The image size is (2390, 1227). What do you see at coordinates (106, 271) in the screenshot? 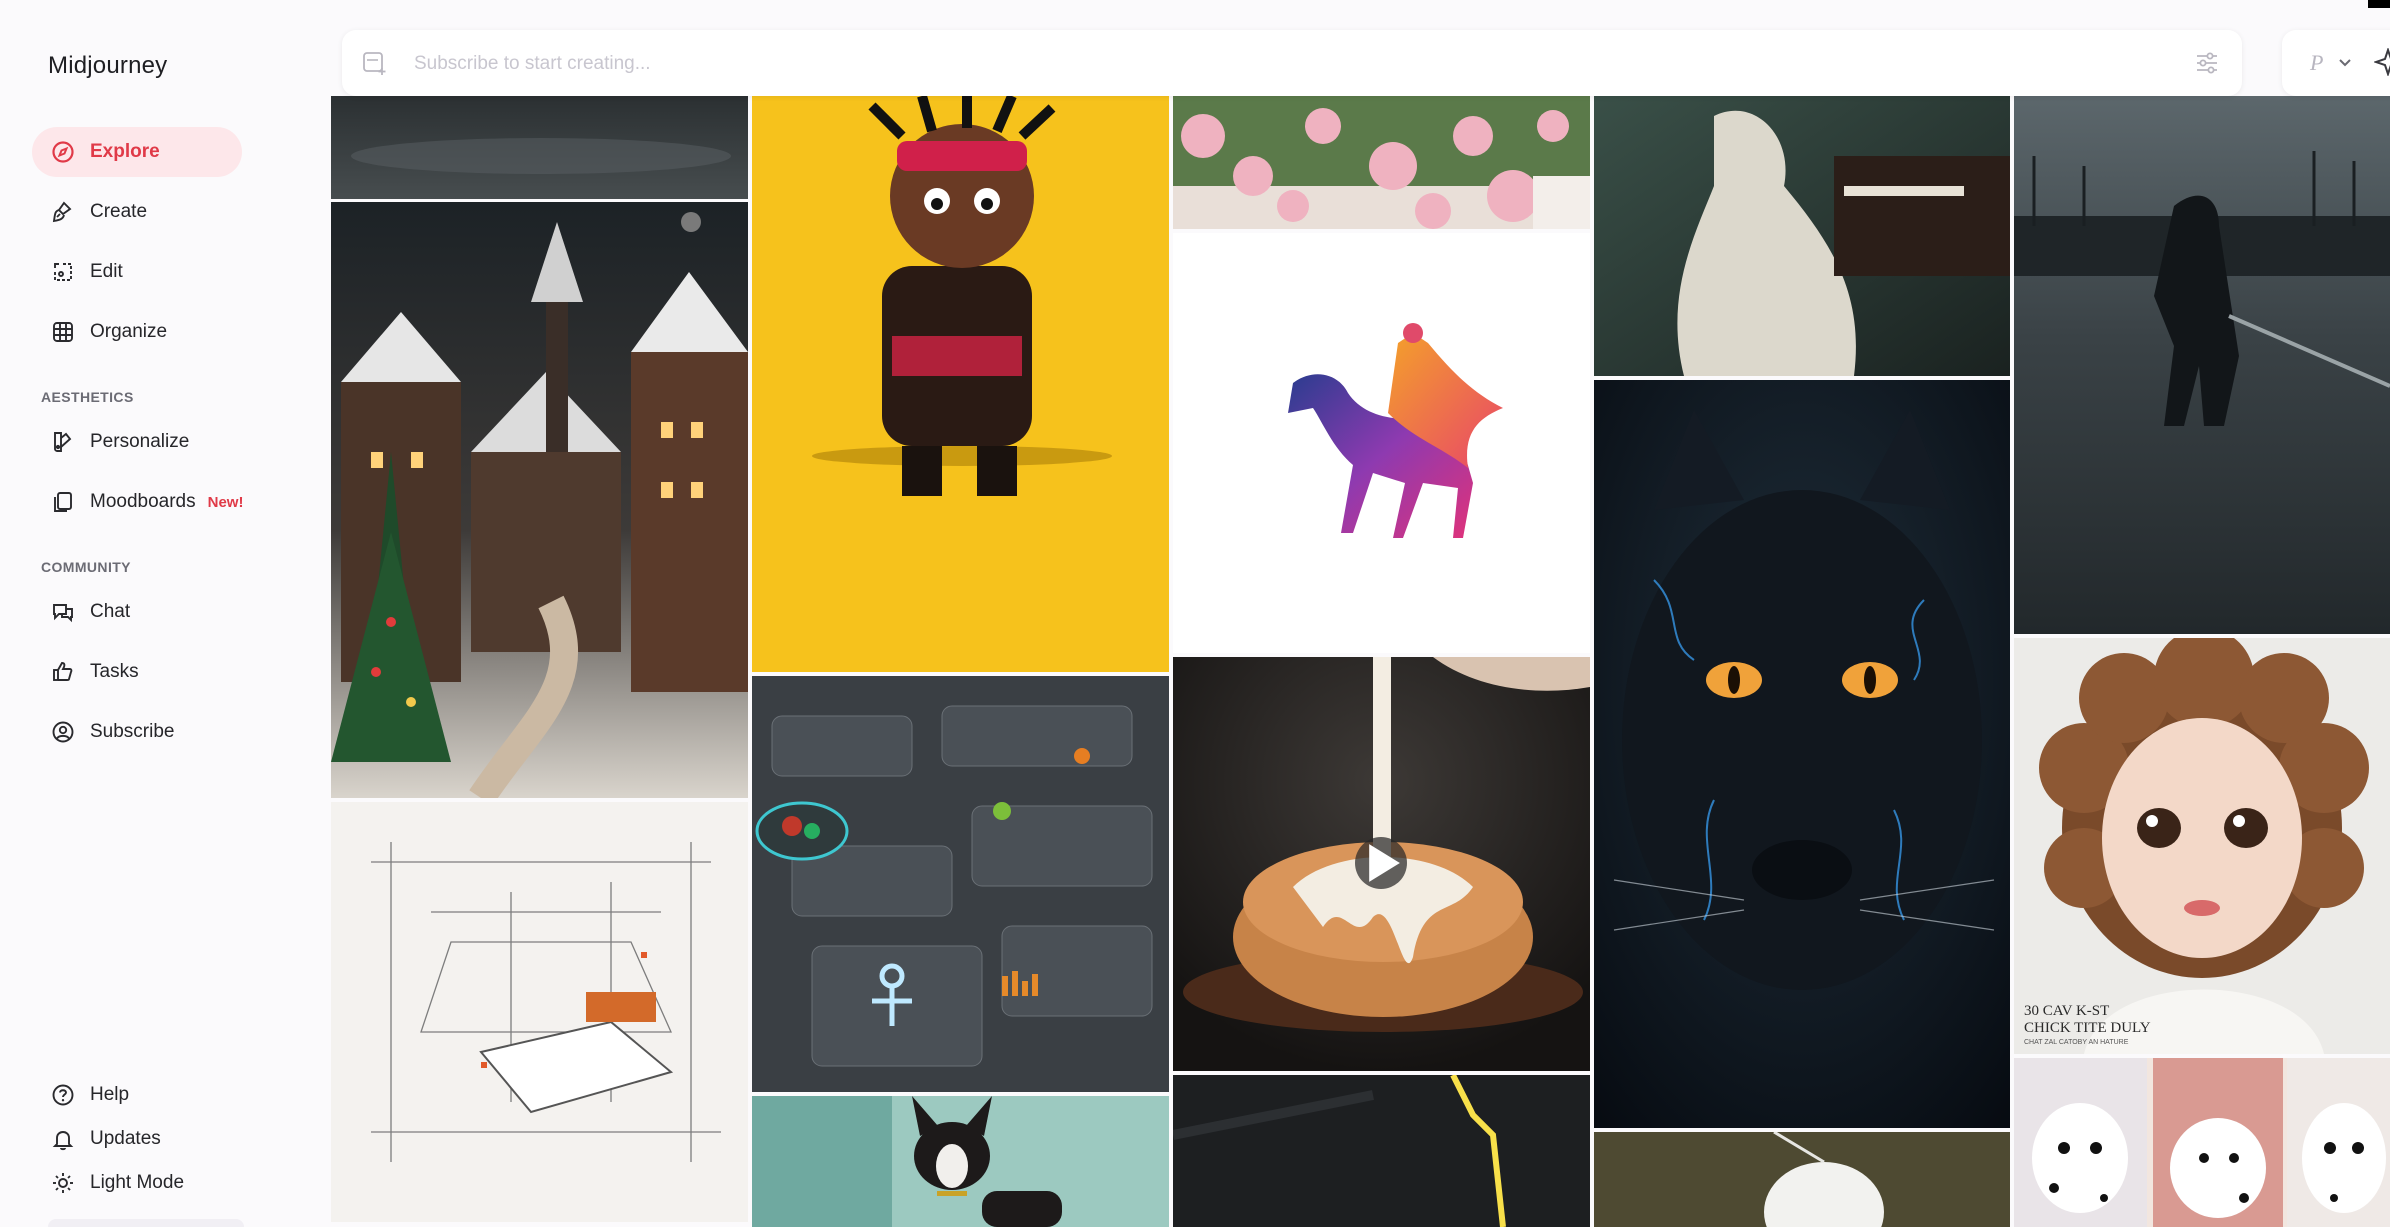
I see `sidebar-item-label: Edit` at bounding box center [106, 271].